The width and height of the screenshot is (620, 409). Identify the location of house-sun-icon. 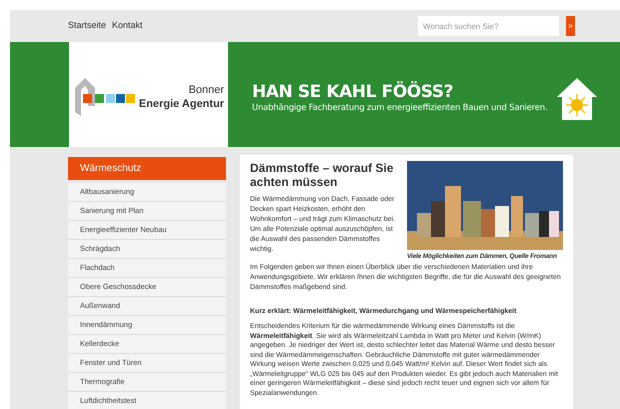
(577, 98).